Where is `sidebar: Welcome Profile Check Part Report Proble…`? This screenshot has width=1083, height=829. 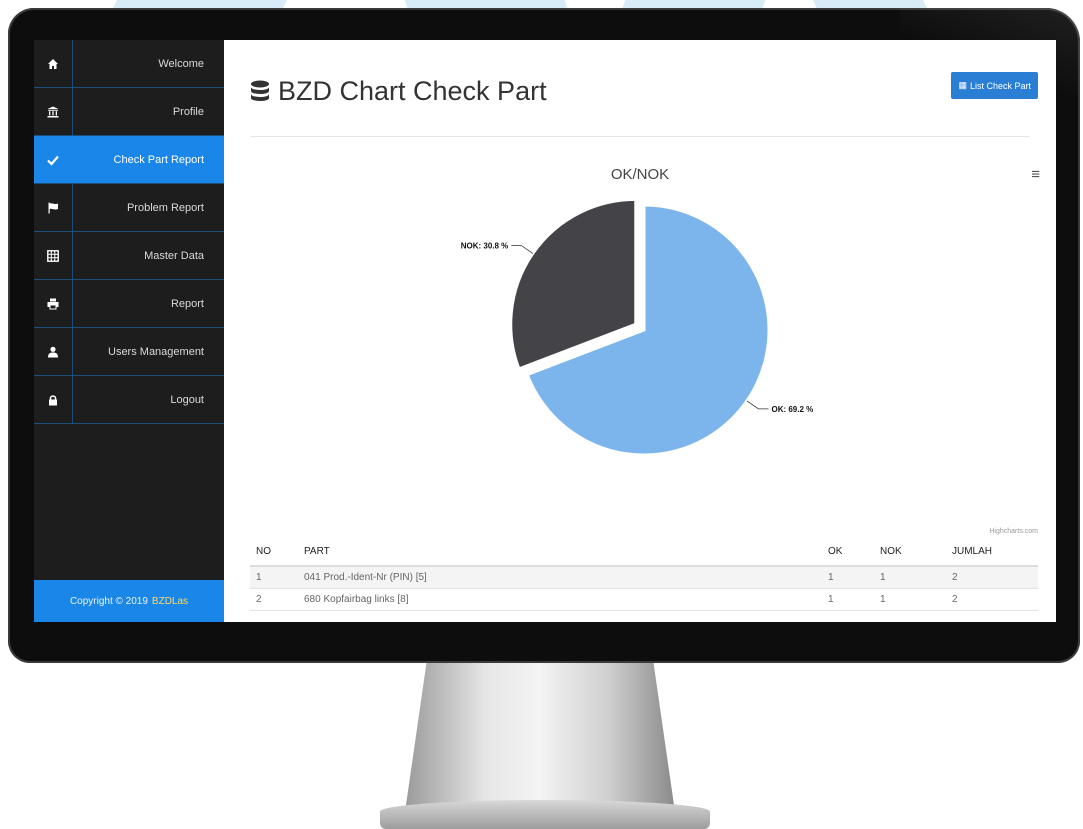
sidebar: Welcome Profile Check Part Report Proble… is located at coordinates (129, 331).